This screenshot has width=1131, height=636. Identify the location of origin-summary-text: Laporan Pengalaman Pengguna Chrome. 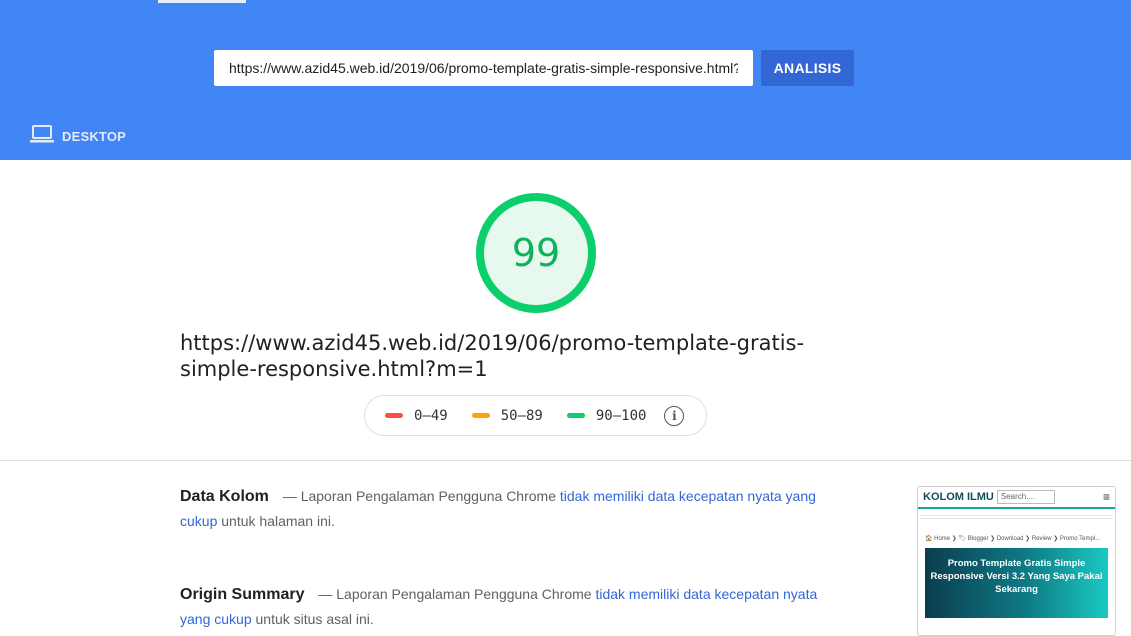
(464, 594).